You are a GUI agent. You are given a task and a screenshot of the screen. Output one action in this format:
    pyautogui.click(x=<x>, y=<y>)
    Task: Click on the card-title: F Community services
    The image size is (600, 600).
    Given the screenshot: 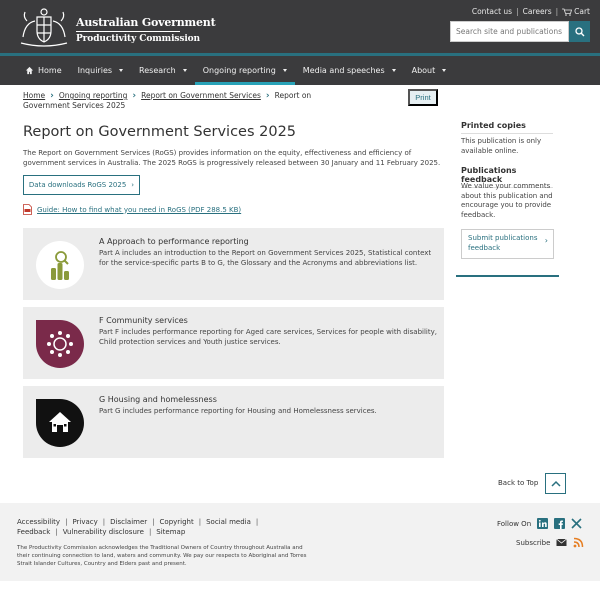 What is the action you would take?
    pyautogui.click(x=143, y=320)
    